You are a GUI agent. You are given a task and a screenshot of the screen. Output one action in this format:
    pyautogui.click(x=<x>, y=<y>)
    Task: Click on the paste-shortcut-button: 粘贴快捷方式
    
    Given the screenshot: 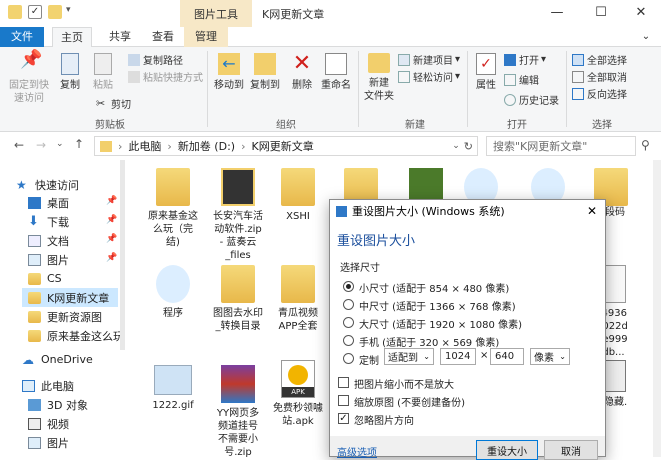 What is the action you would take?
    pyautogui.click(x=165, y=76)
    